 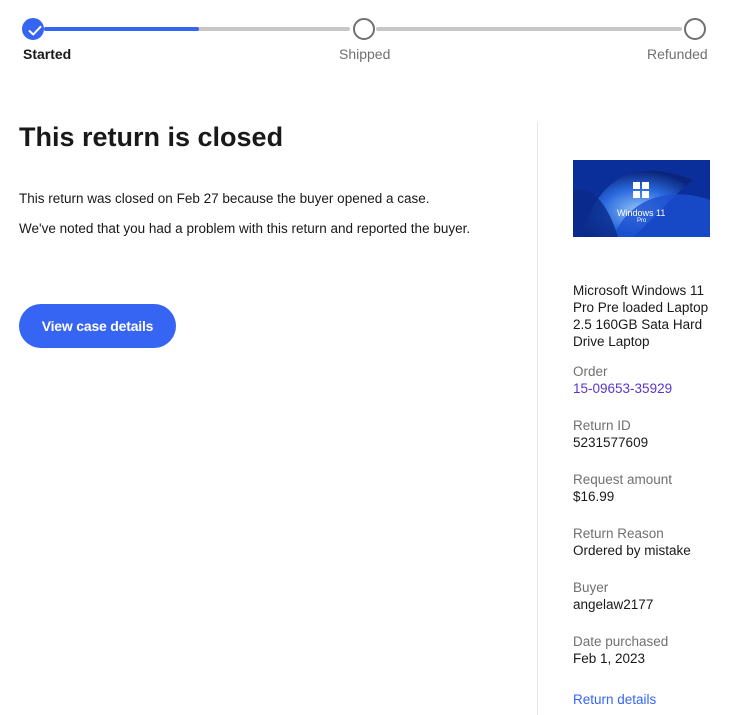 I want to click on column-divider, so click(x=537, y=418).